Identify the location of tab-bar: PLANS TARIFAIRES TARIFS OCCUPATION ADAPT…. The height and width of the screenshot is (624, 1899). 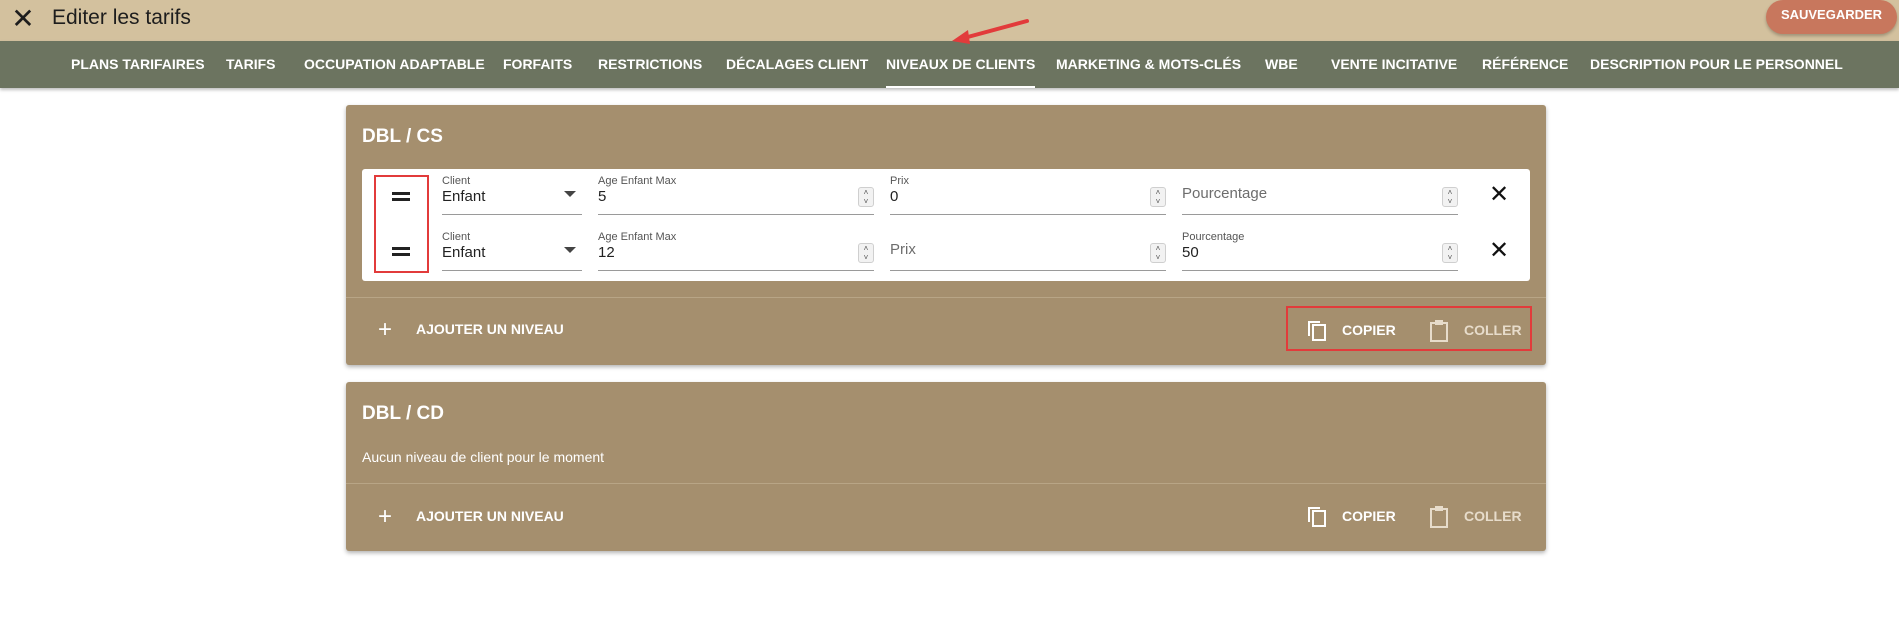
(949, 64).